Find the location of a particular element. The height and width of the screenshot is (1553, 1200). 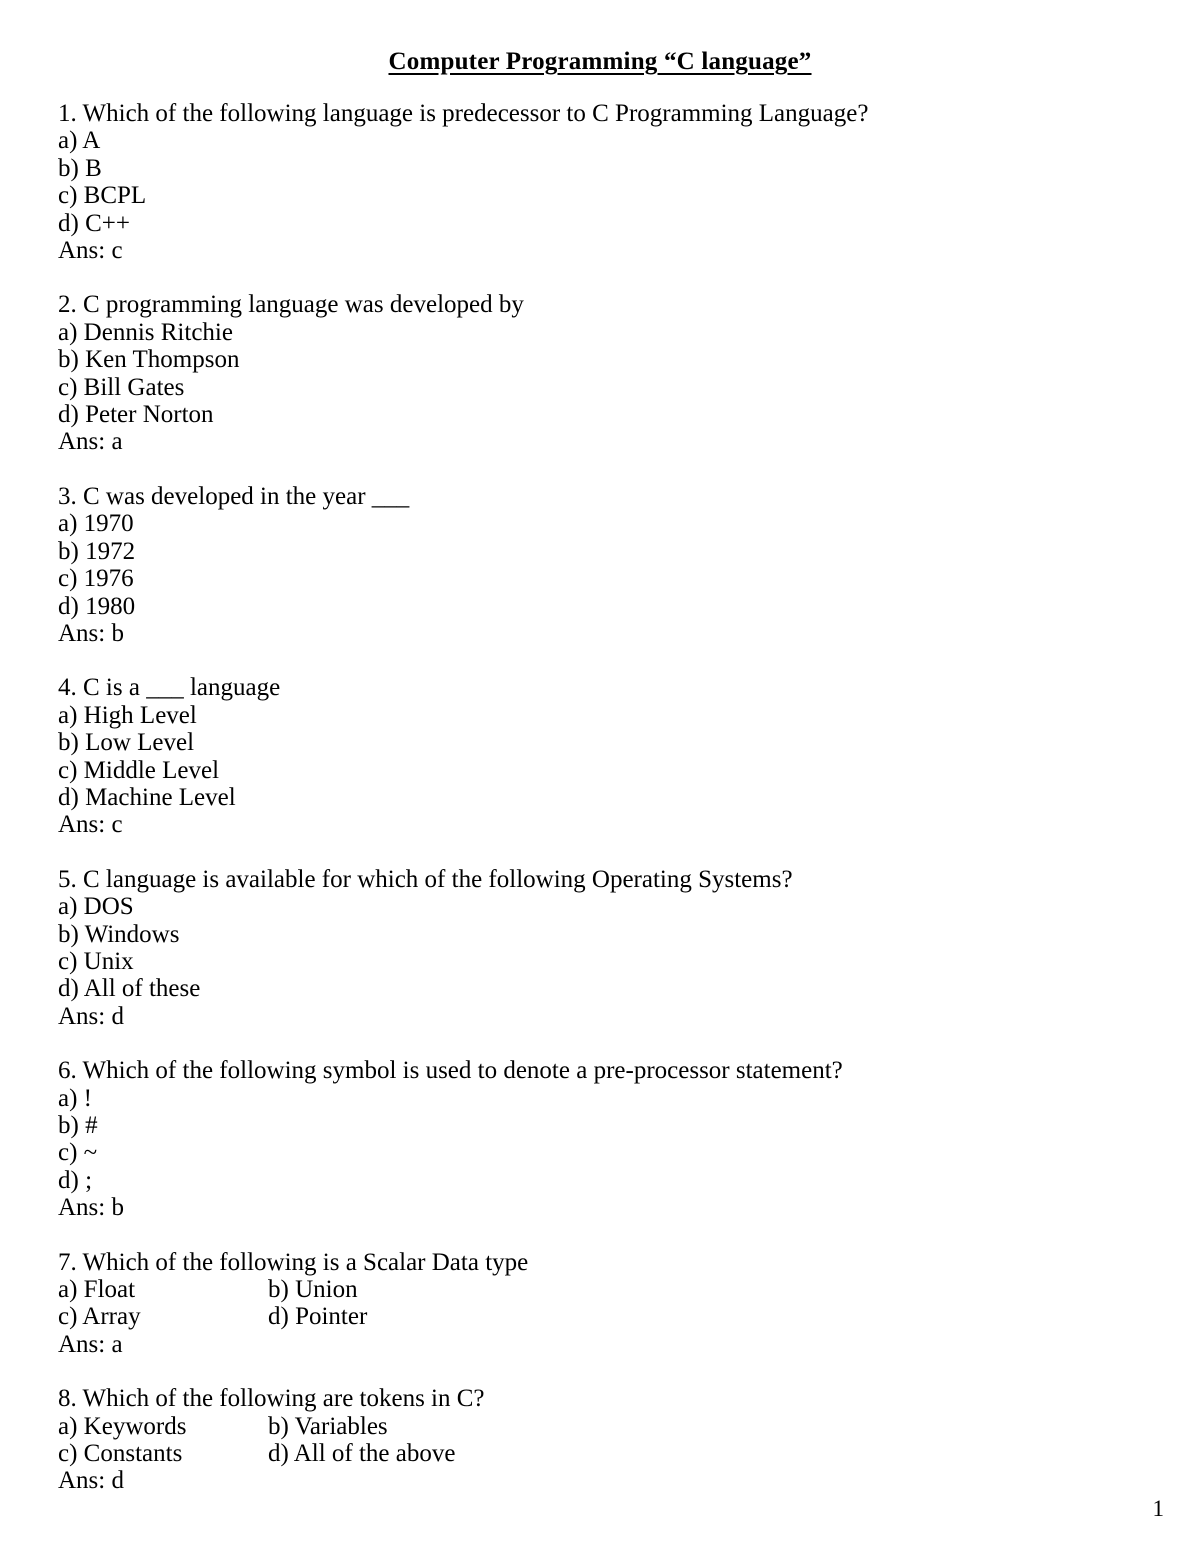

question-text: 4. C is a ___ language is located at coordinates (169, 688).